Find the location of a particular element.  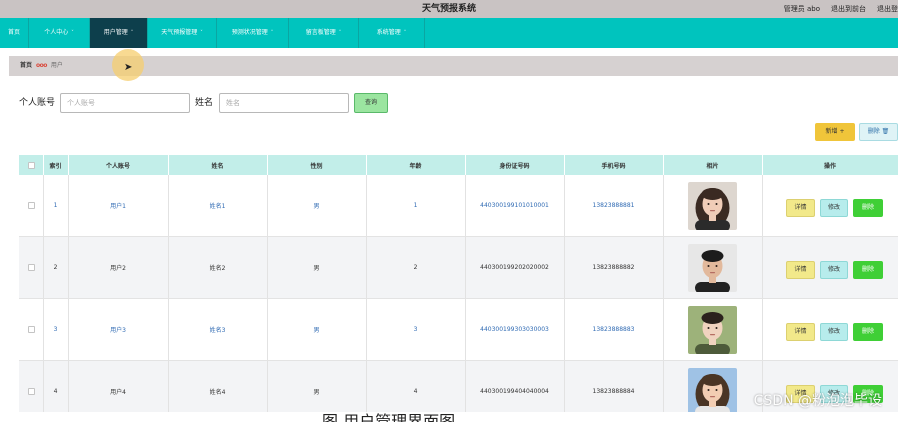

header-account: 个人账号 is located at coordinates (117, 166).